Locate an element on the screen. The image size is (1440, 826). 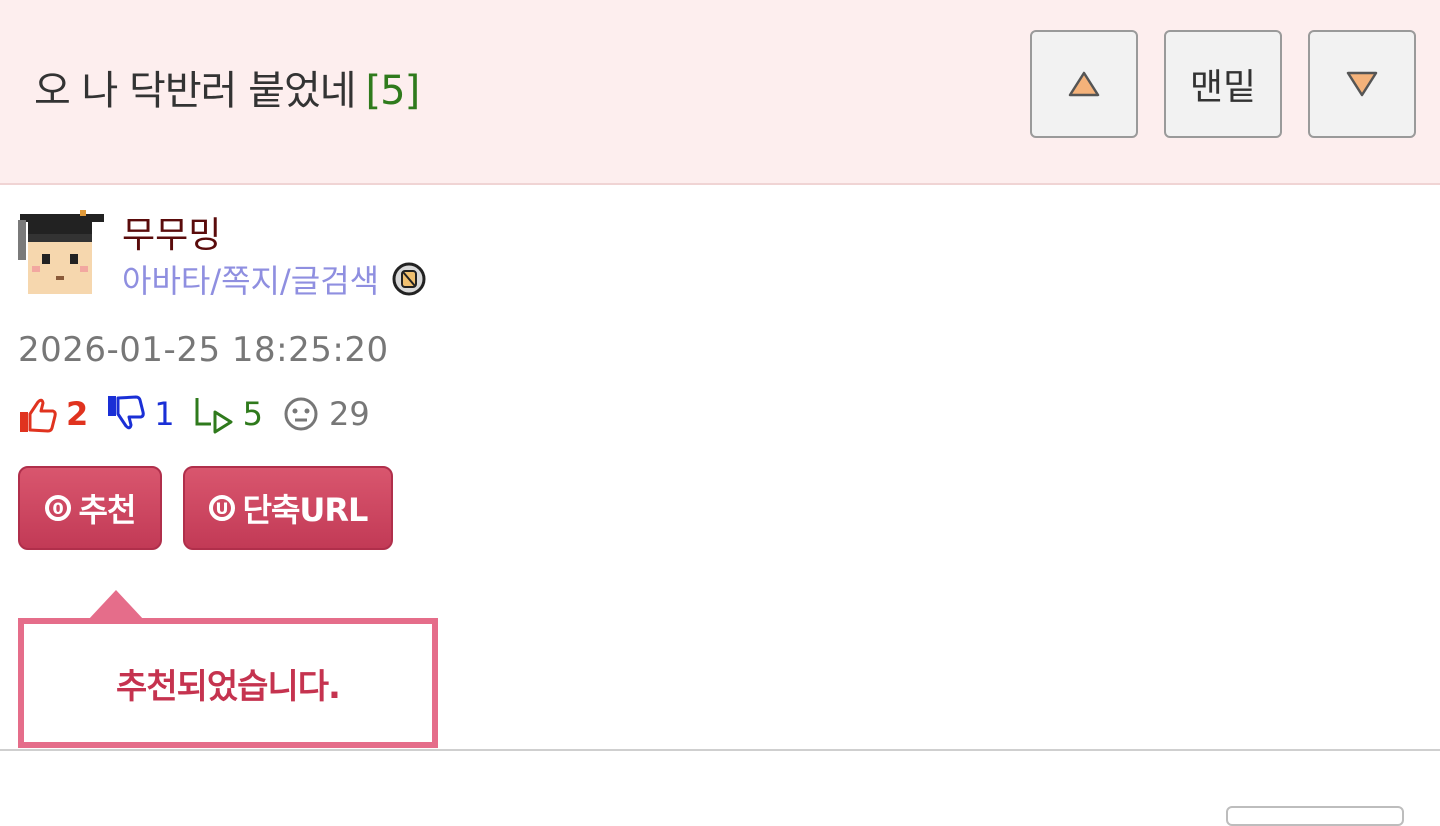
tooltip-arrow is located at coordinates (116, 605).